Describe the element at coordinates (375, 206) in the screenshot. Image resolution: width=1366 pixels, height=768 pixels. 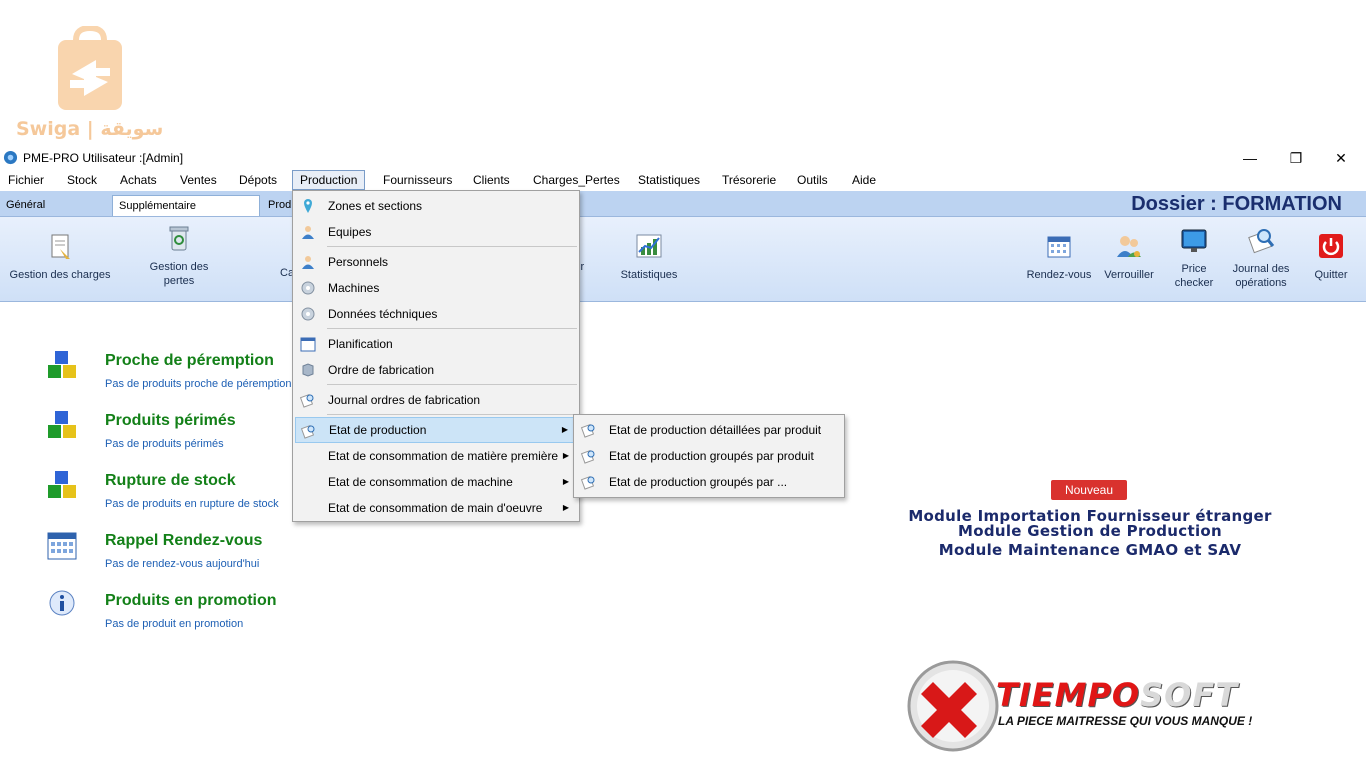
I see `menuitem-zones-label: Zones et sections` at that location.